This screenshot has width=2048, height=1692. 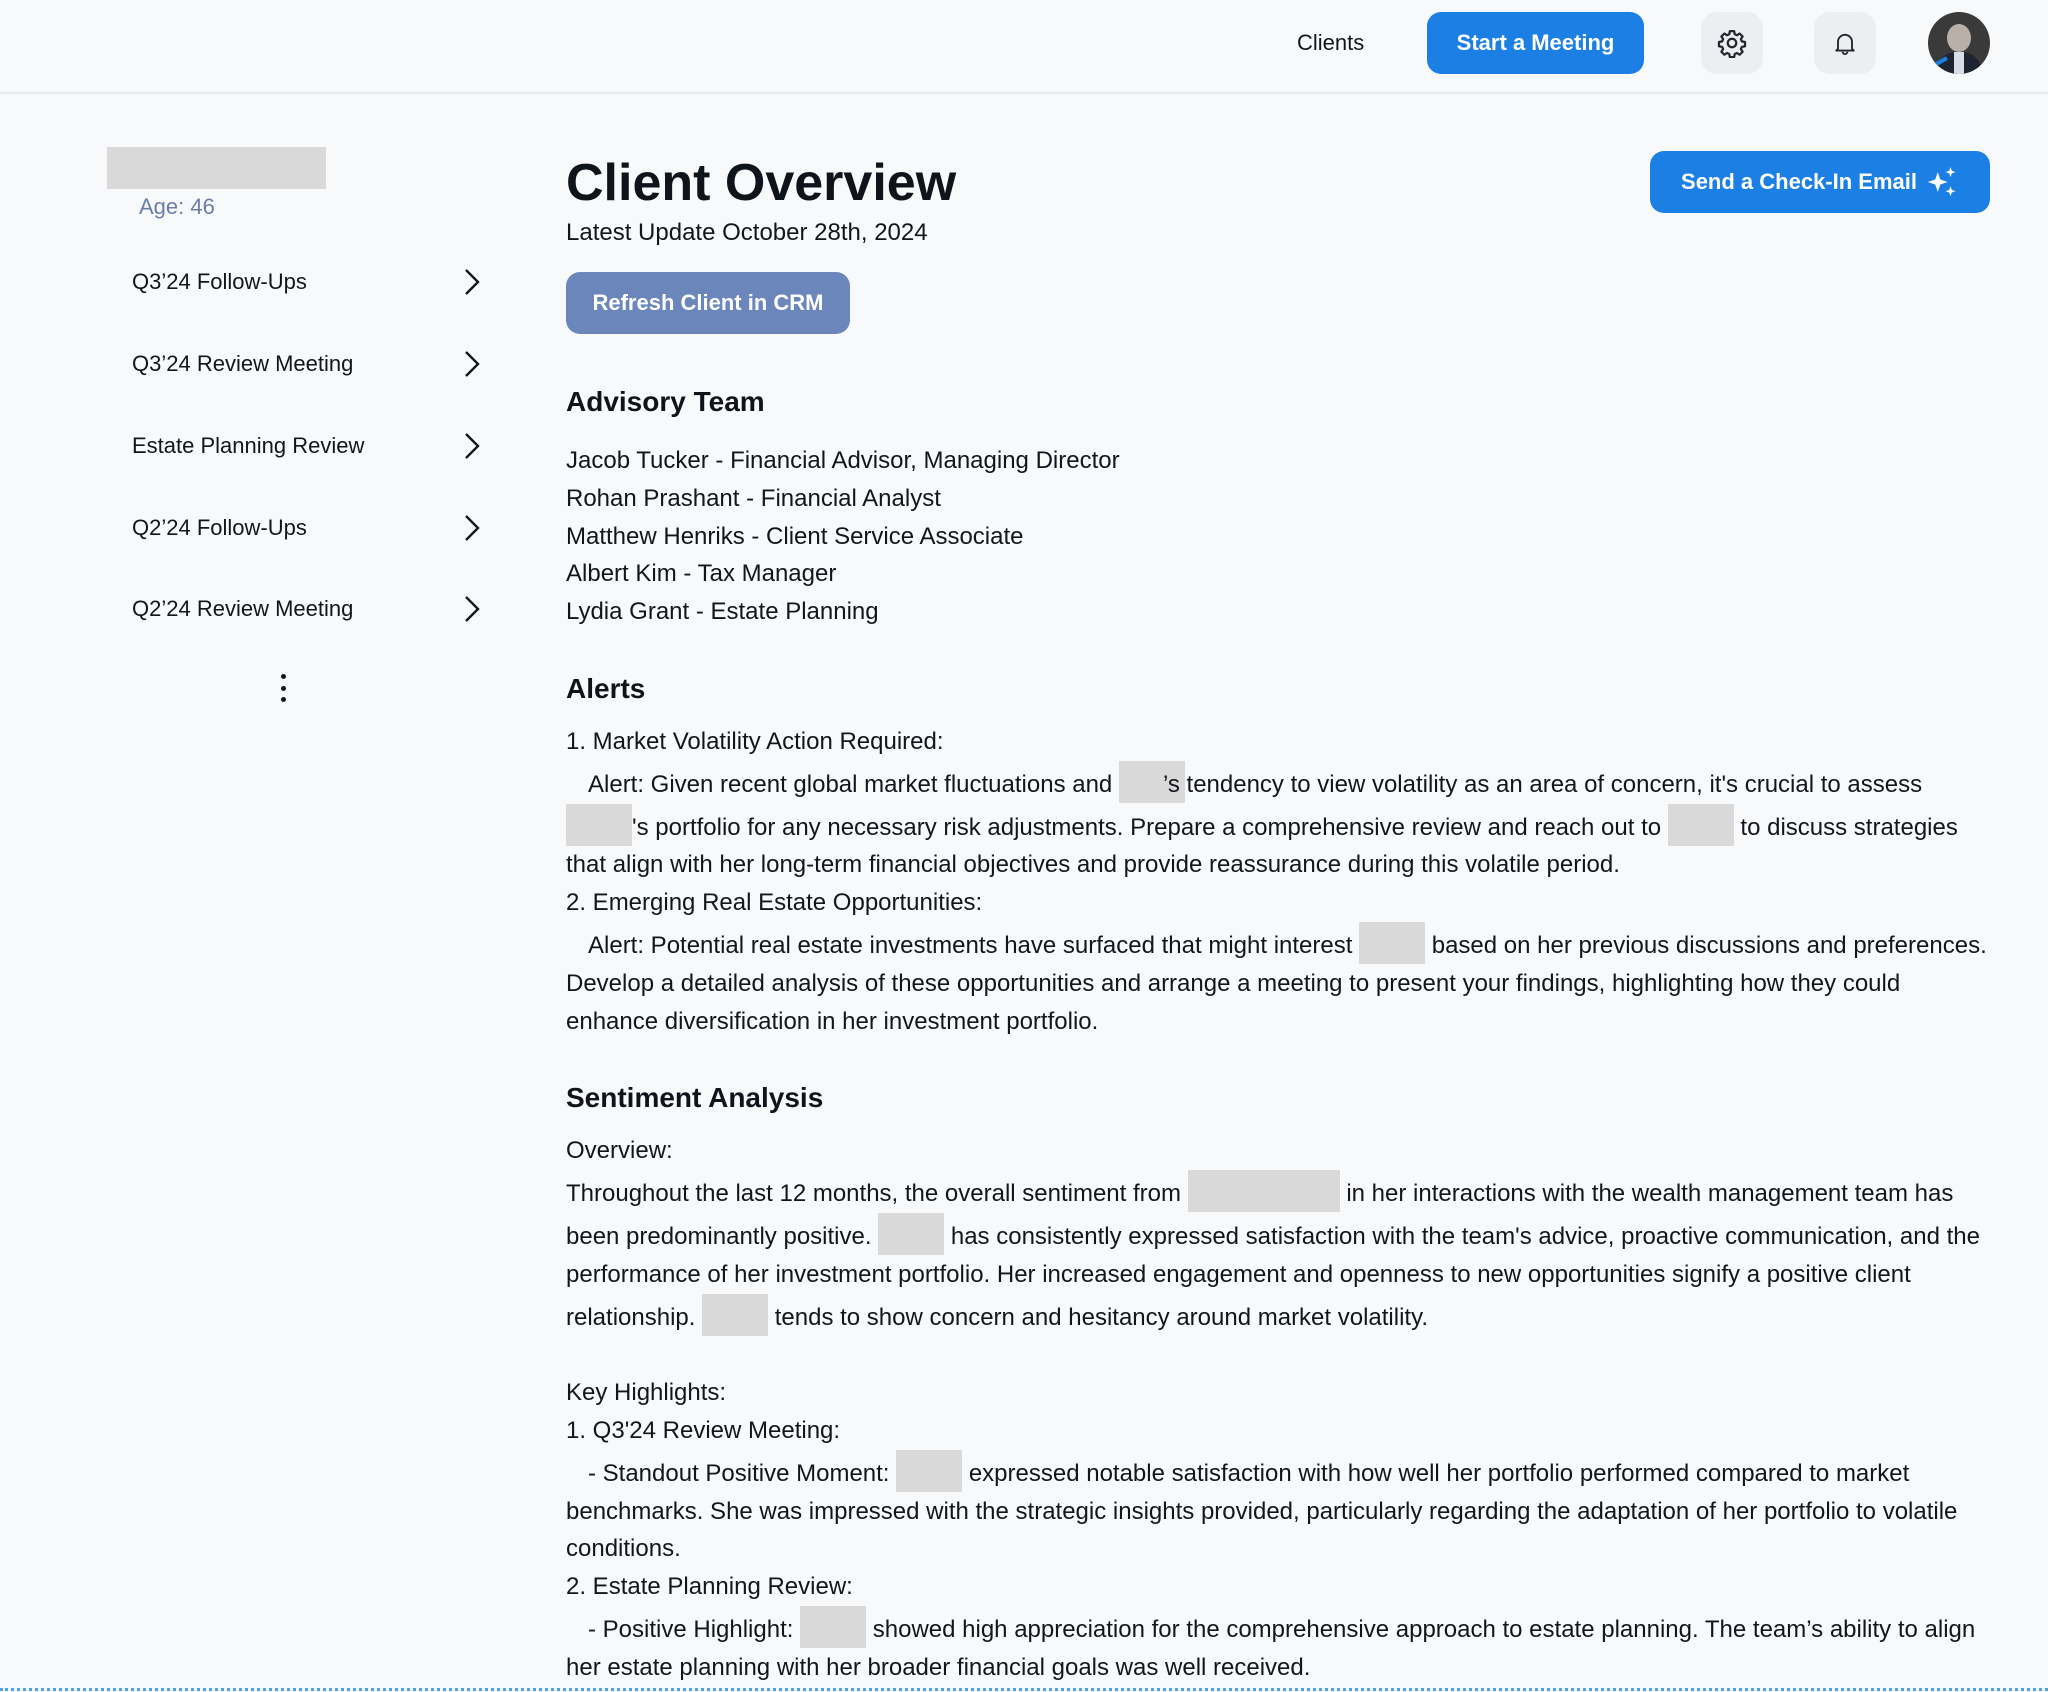 What do you see at coordinates (774, 903) in the screenshot?
I see `alert-title: 2. Emerging Real Estate Opportunities:` at bounding box center [774, 903].